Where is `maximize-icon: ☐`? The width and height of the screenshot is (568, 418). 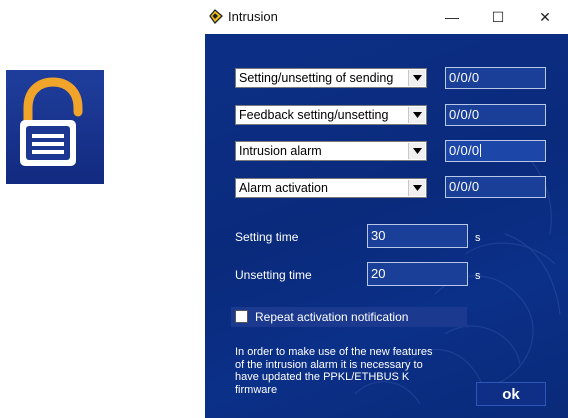 maximize-icon: ☐ is located at coordinates (498, 16).